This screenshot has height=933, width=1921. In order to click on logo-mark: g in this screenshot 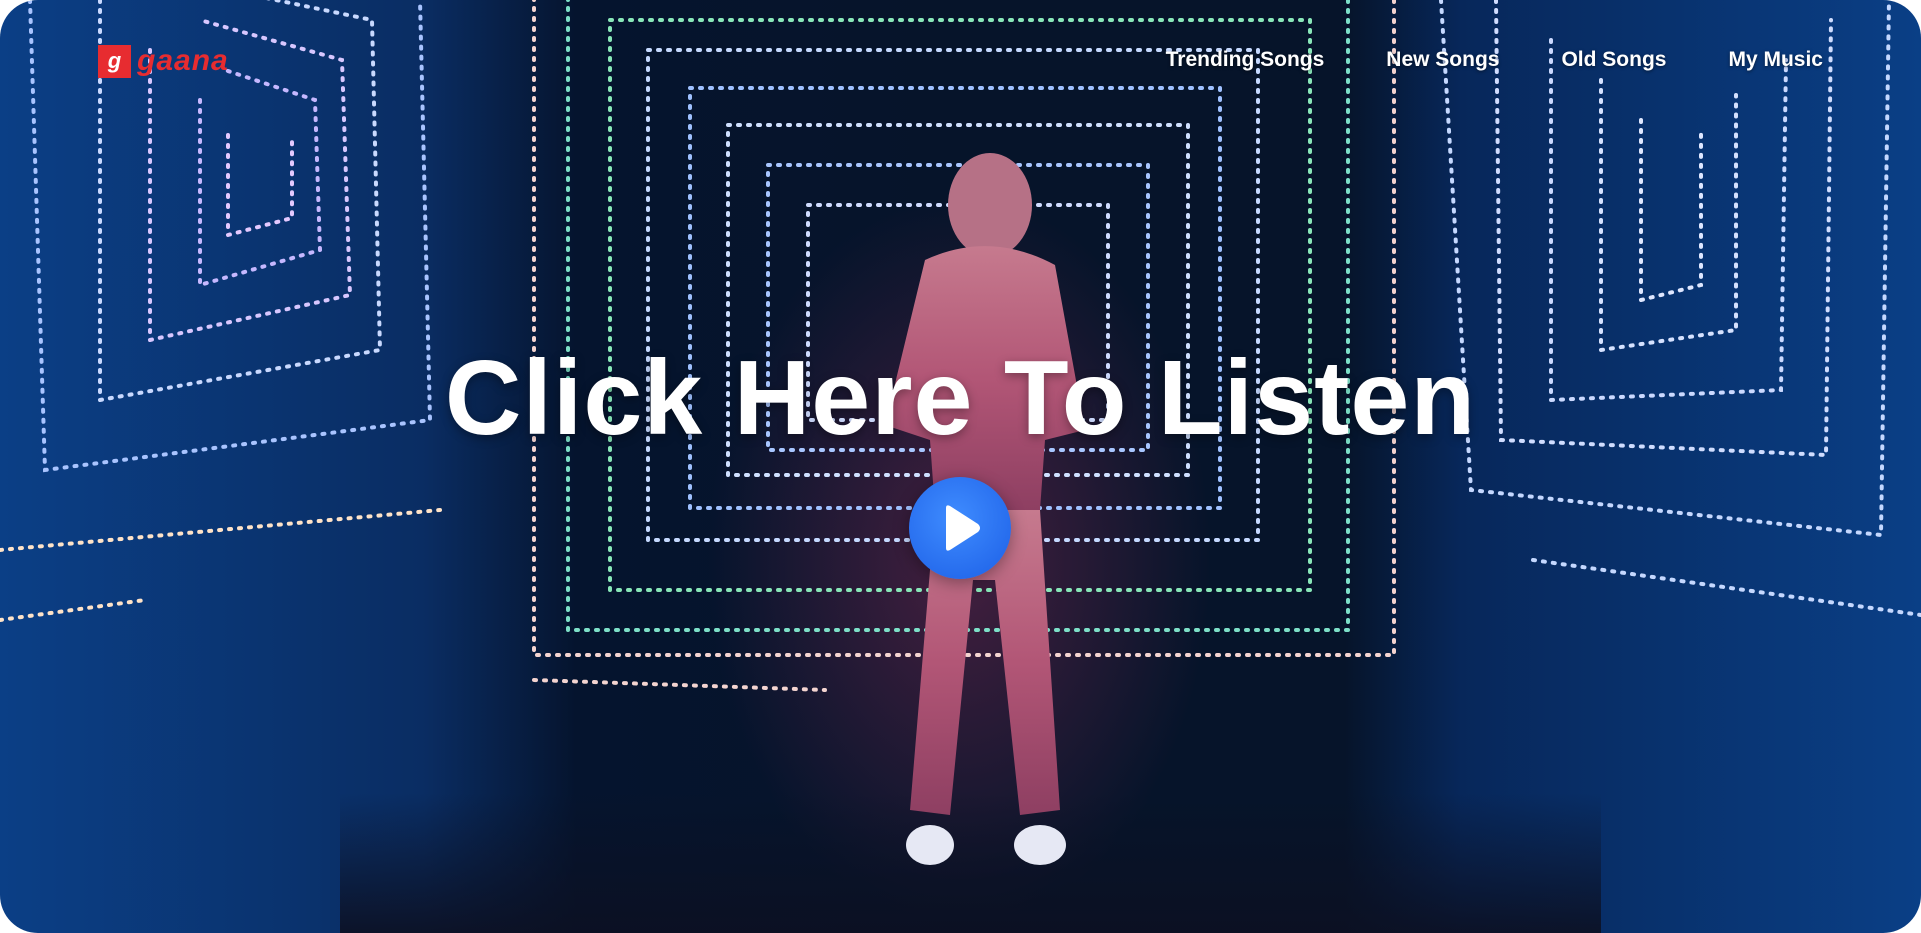, I will do `click(114, 61)`.